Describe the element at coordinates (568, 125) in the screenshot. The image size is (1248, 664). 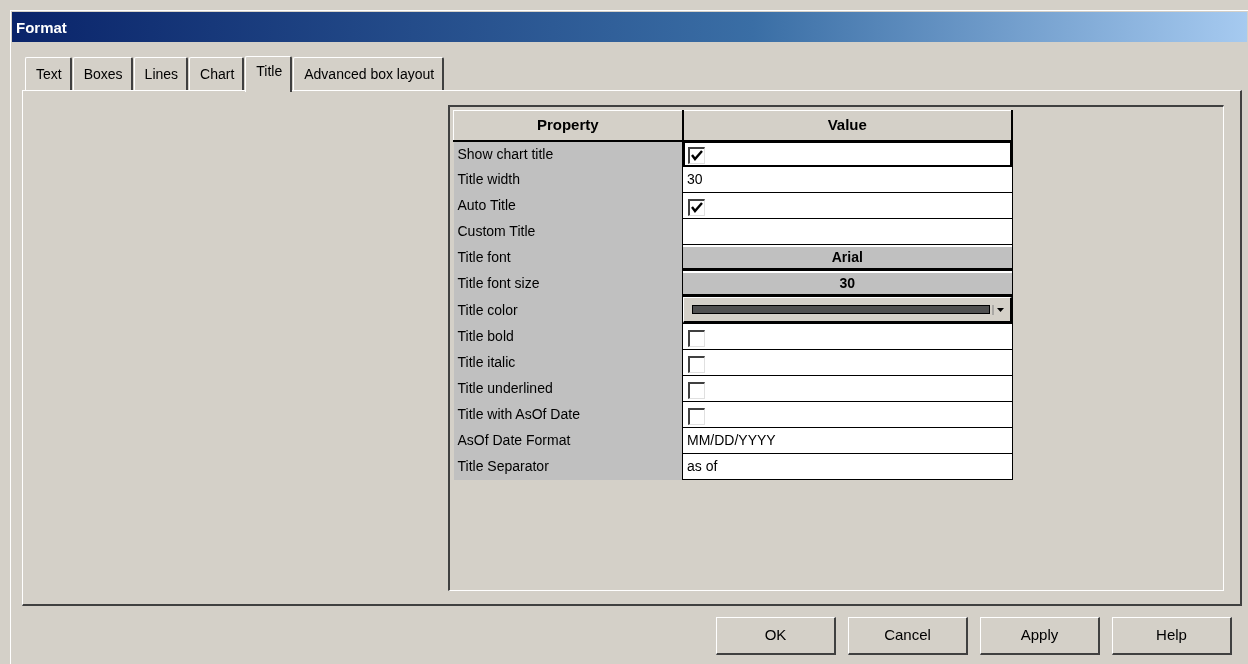
I see `column-header: Property` at that location.